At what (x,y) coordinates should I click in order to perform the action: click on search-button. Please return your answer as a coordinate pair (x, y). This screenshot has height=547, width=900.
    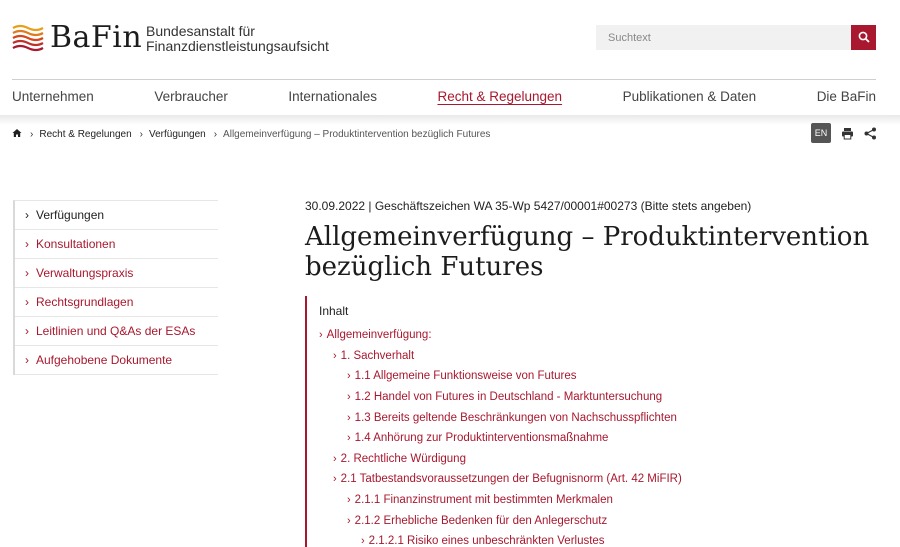
    Looking at the image, I should click on (863, 37).